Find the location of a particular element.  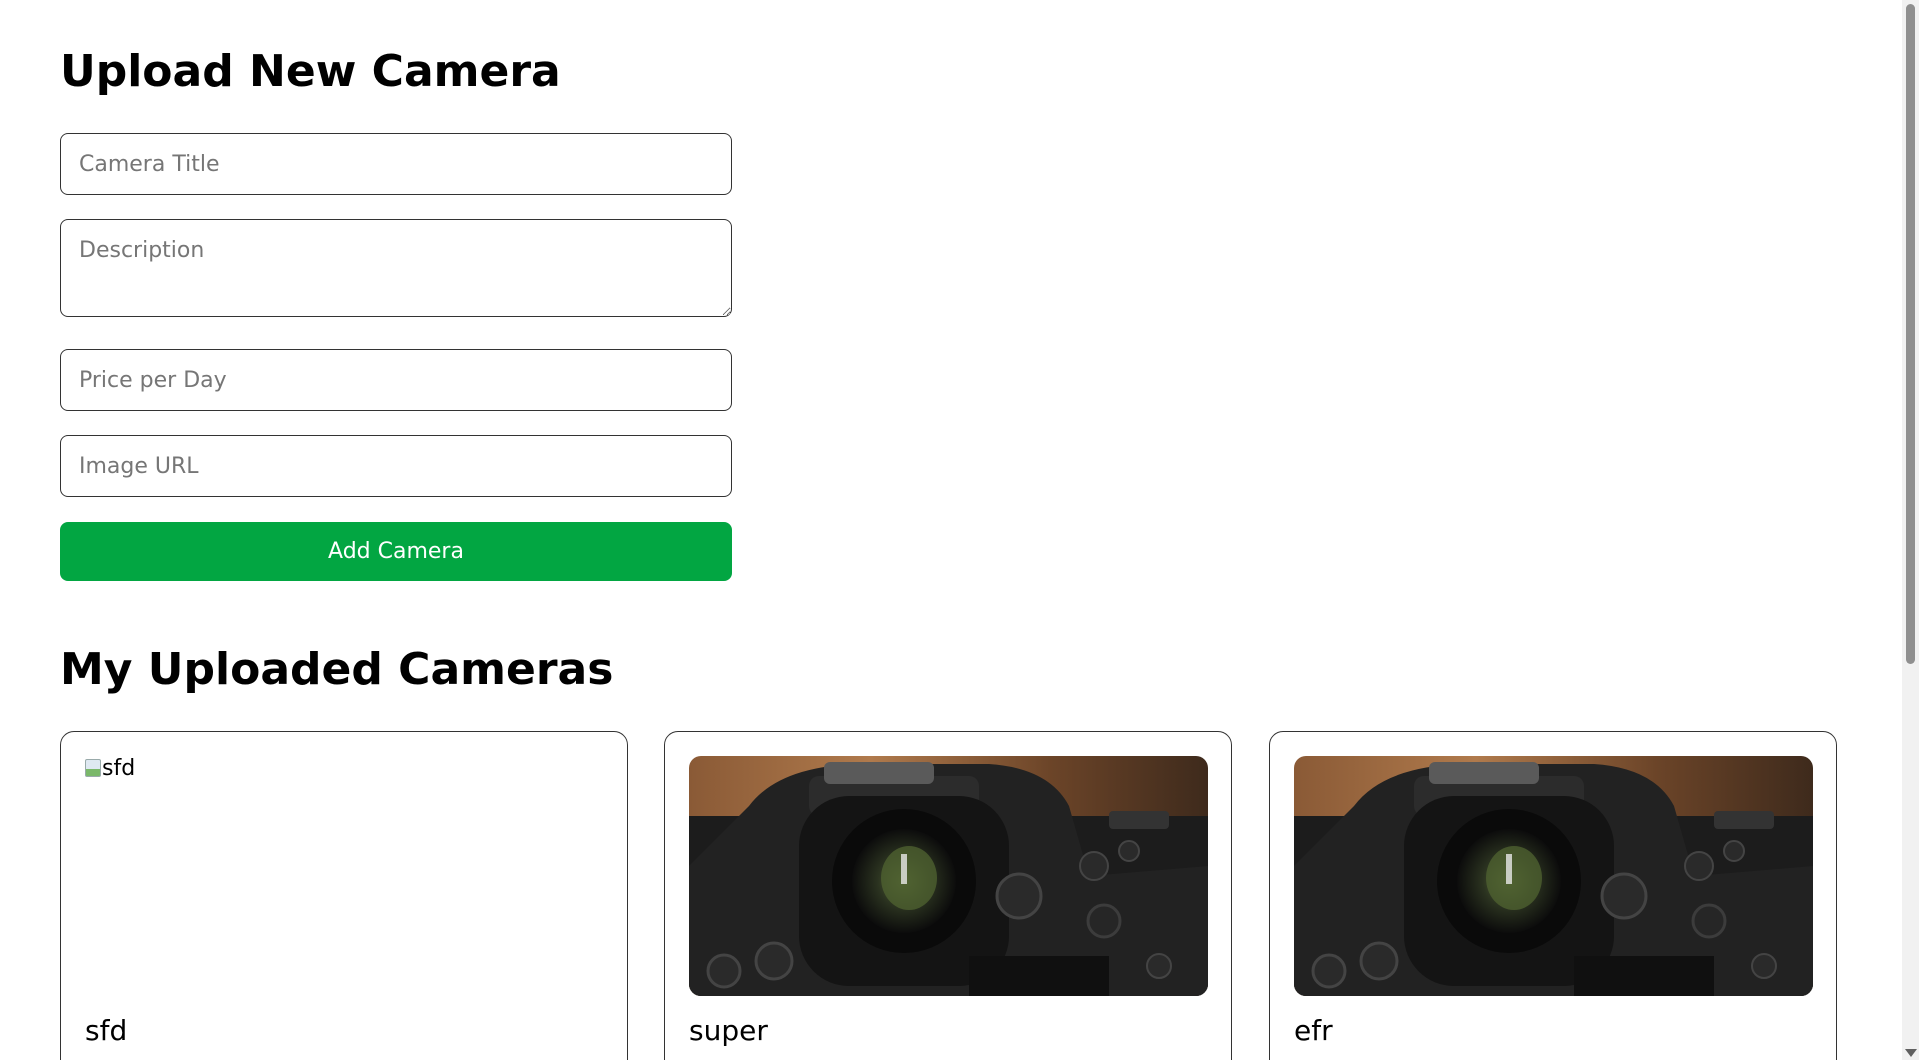

broken-image-icon is located at coordinates (93, 768).